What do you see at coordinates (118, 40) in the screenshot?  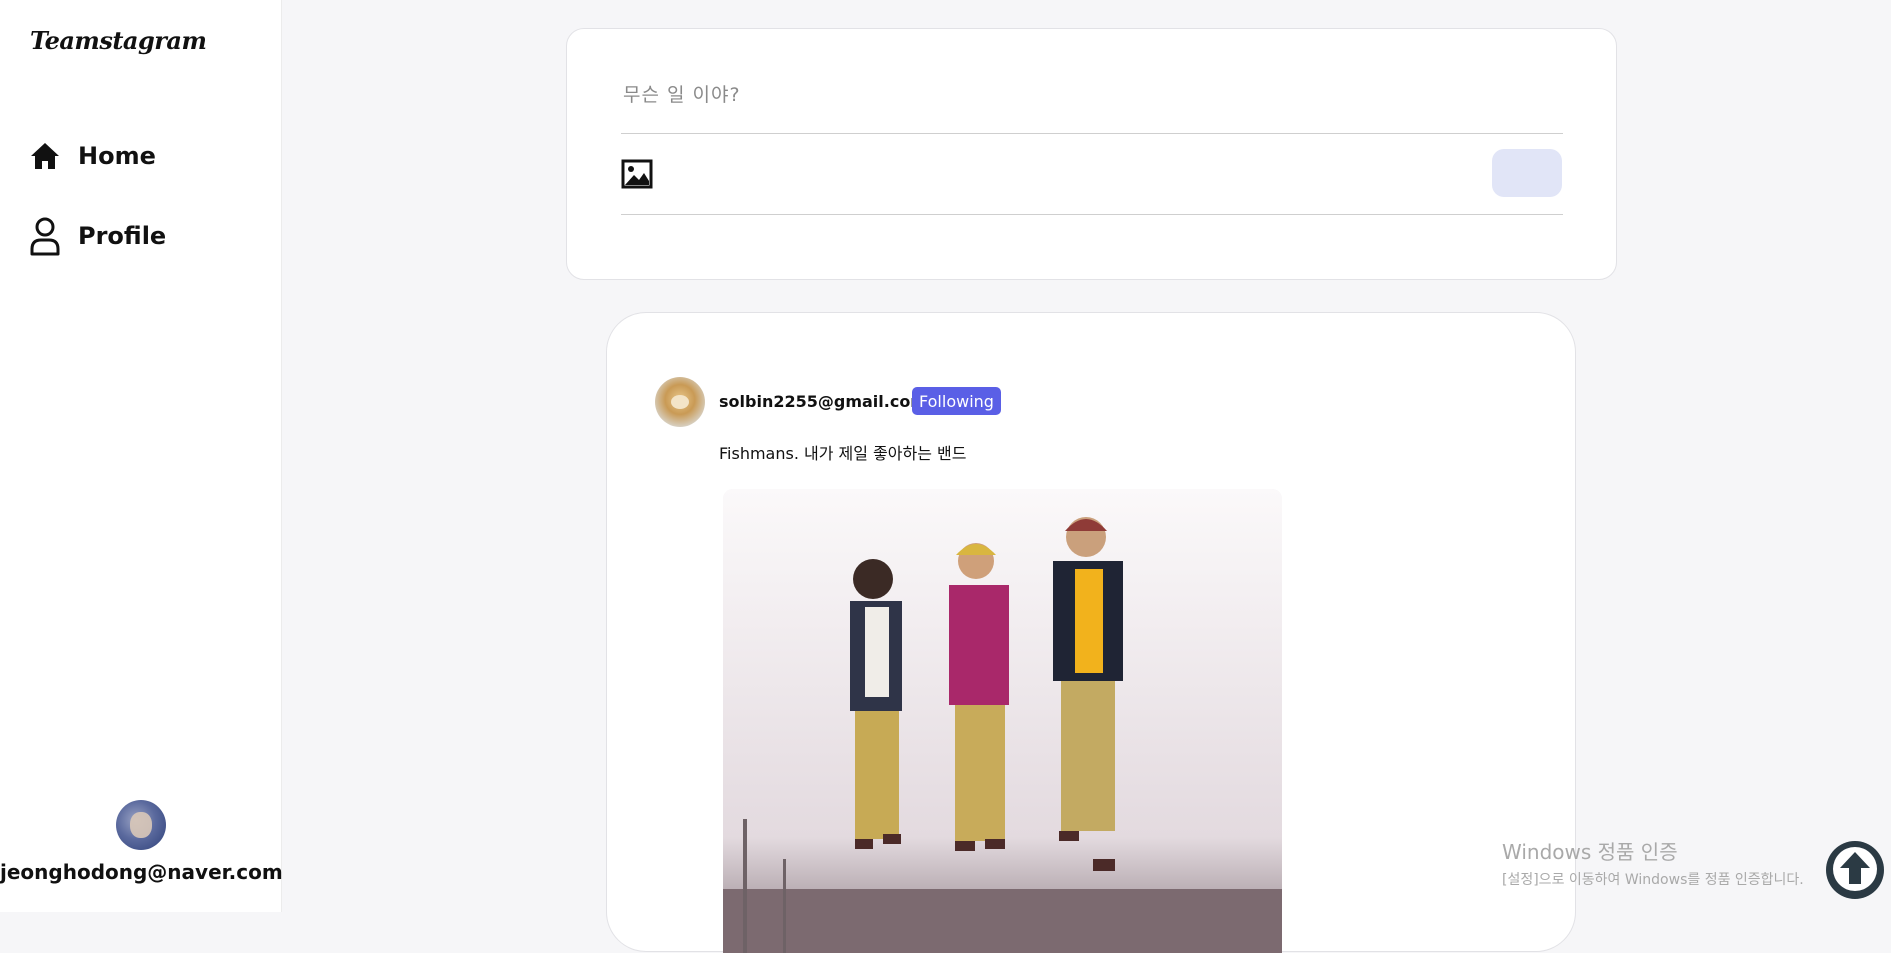 I see `app-logo: Teamstagram` at bounding box center [118, 40].